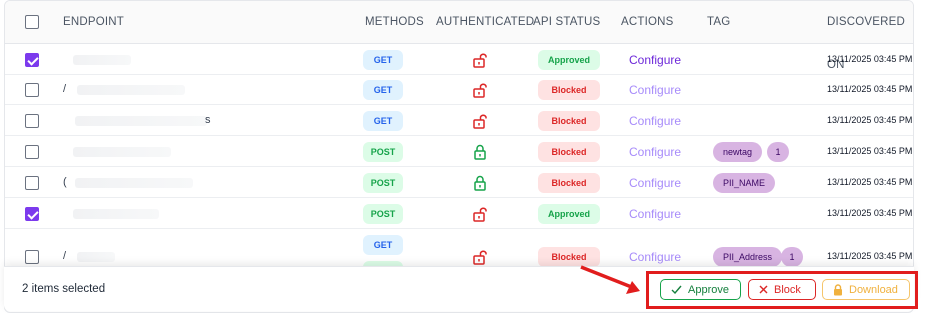 The width and height of the screenshot is (936, 313). I want to click on block-button: Block, so click(782, 289).